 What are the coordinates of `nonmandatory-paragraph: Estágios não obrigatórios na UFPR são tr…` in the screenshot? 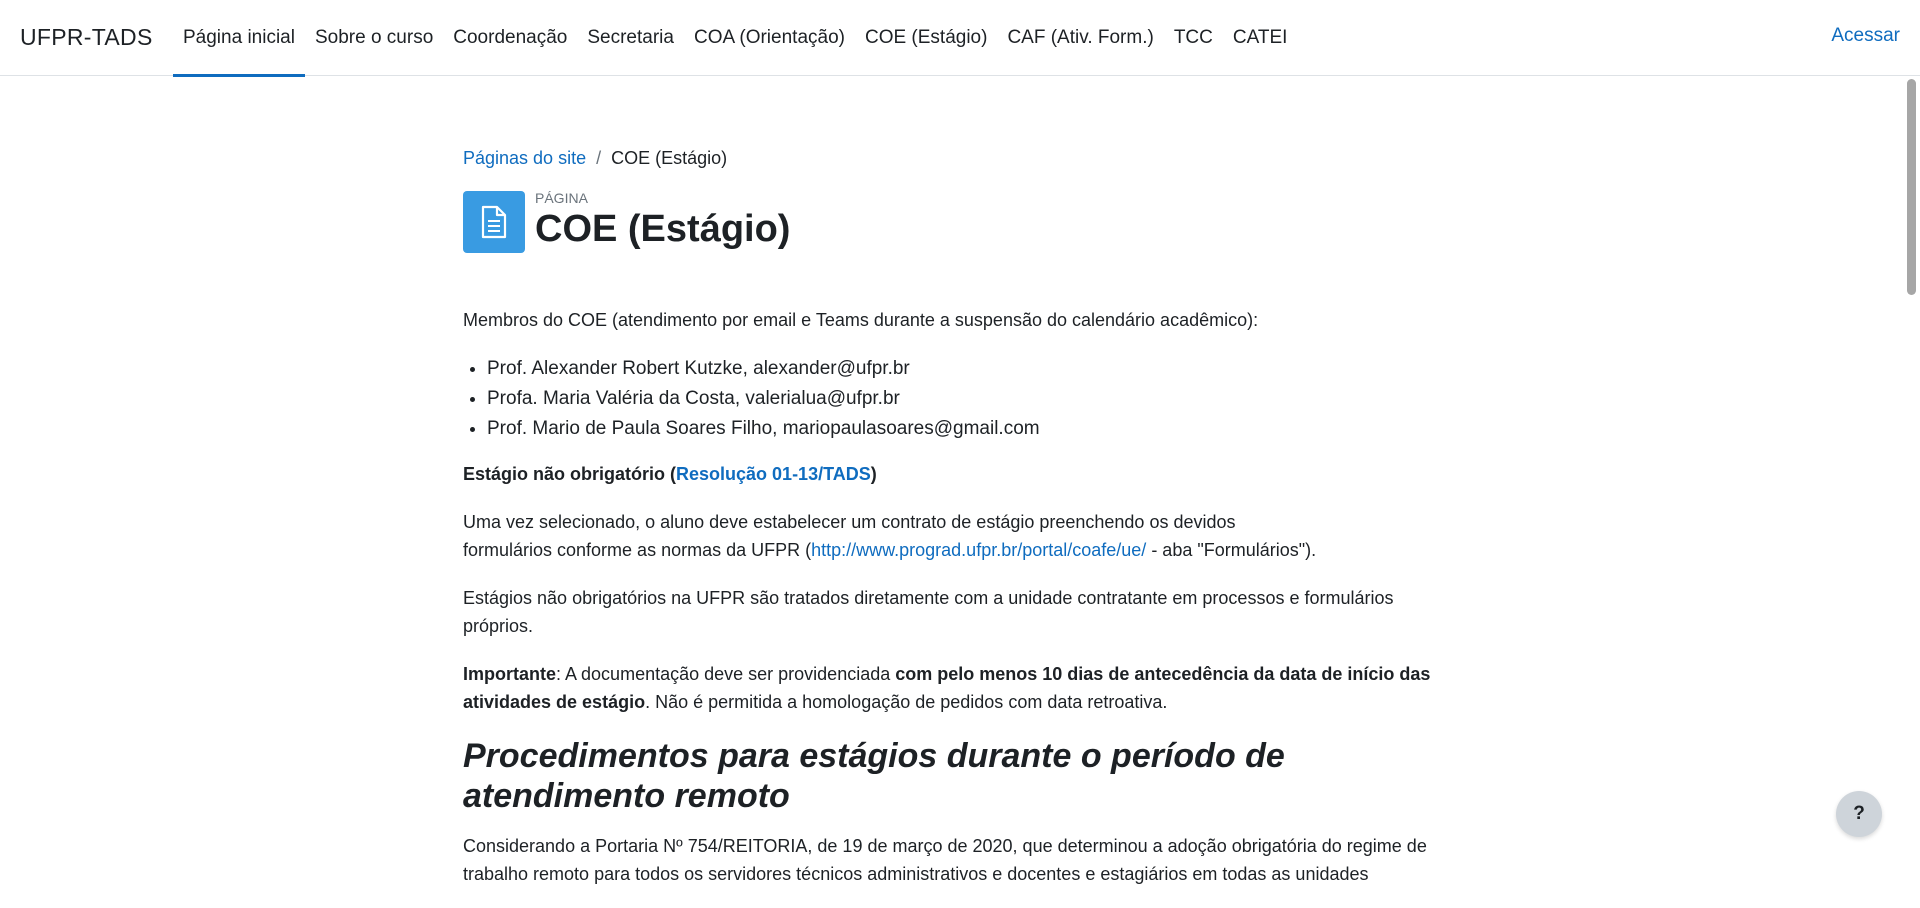 It's located at (928, 612).